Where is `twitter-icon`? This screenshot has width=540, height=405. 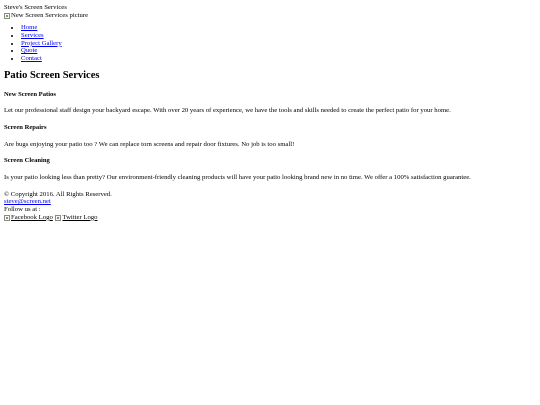 twitter-icon is located at coordinates (58, 217).